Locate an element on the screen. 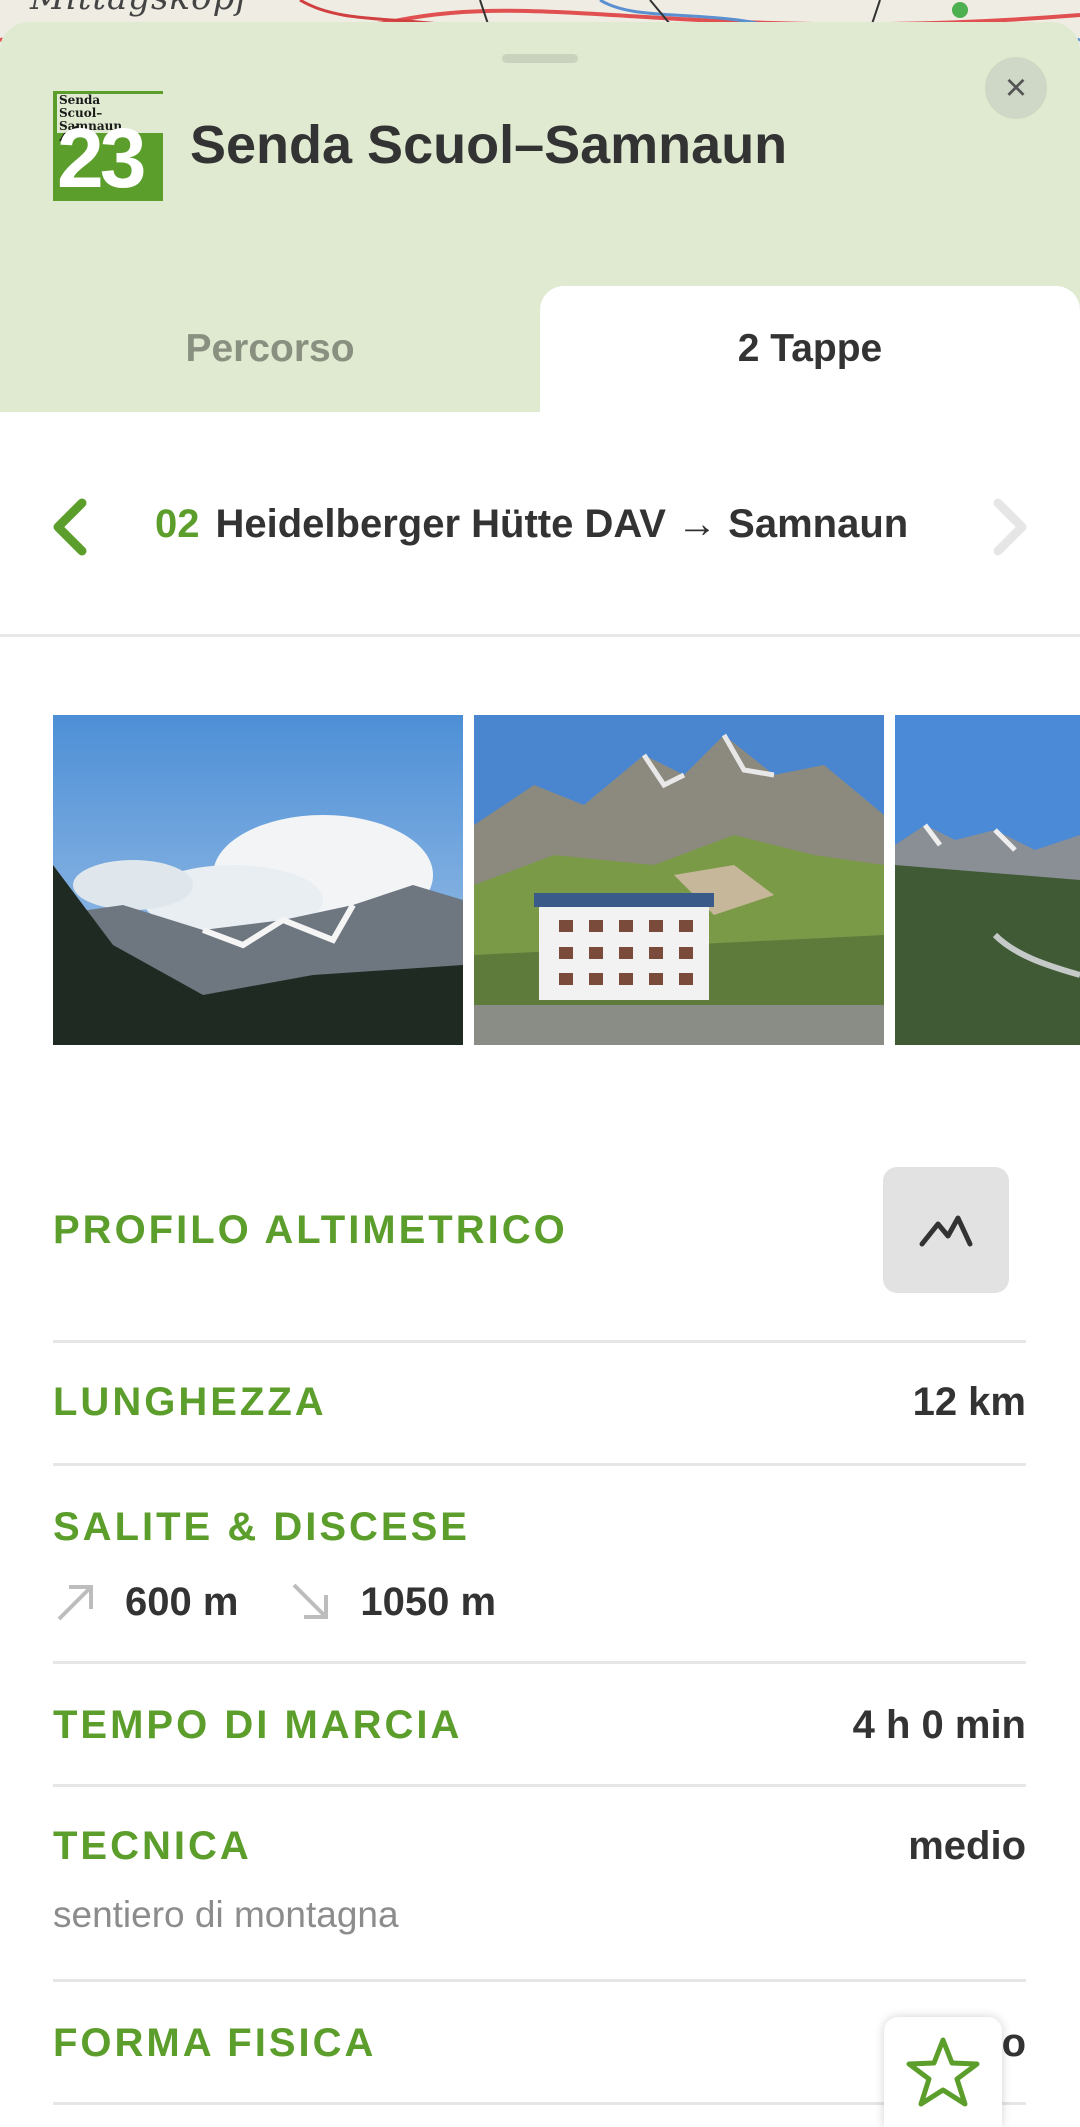 Image resolution: width=1080 pixels, height=2127 pixels. row-length: LUNGHEZZA 12 km is located at coordinates (539, 1404).